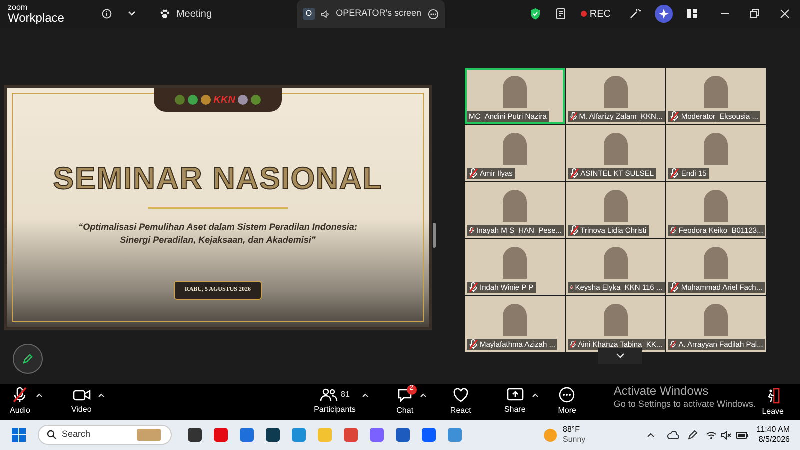 This screenshot has width=800, height=450. I want to click on logo-text: Workplace, so click(36, 18).